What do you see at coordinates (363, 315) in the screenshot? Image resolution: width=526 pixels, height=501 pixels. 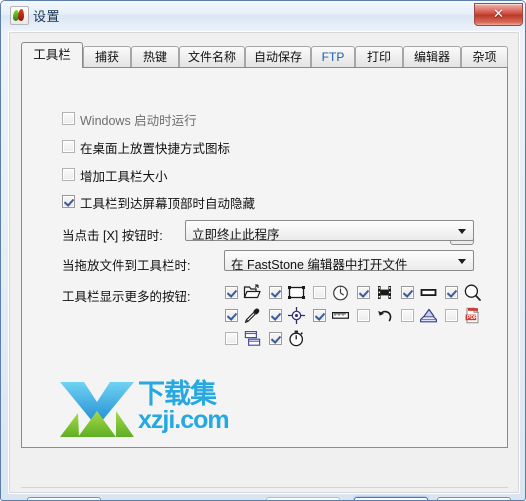 I see `checkbox-undo-arrow` at bounding box center [363, 315].